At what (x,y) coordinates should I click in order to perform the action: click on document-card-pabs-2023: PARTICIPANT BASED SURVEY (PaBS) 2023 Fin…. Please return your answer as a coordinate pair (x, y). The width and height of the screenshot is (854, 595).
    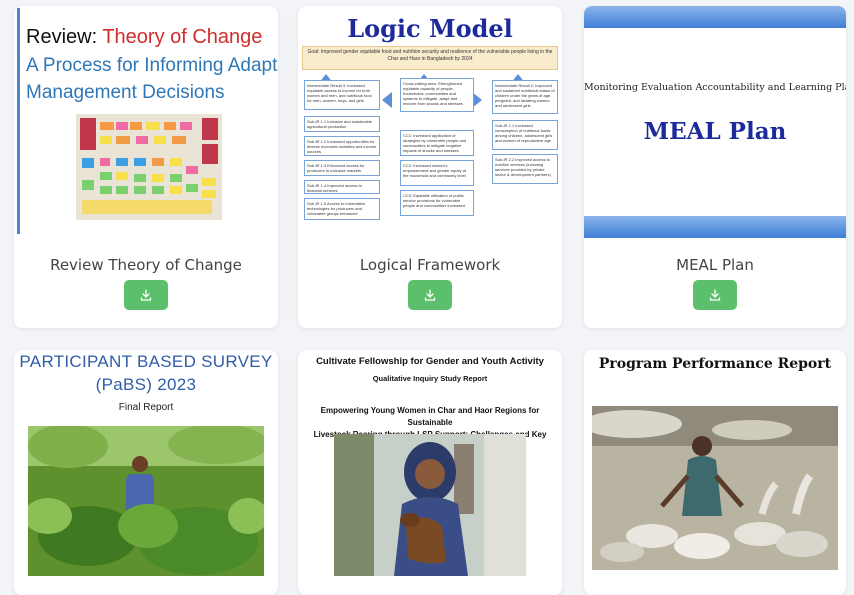
    Looking at the image, I should click on (146, 472).